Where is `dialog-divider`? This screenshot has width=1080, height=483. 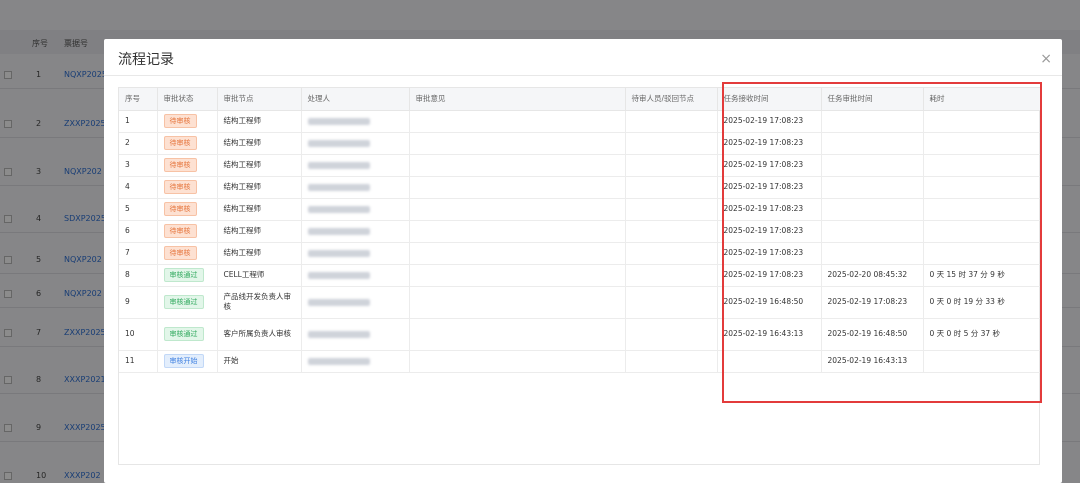
dialog-divider is located at coordinates (583, 75).